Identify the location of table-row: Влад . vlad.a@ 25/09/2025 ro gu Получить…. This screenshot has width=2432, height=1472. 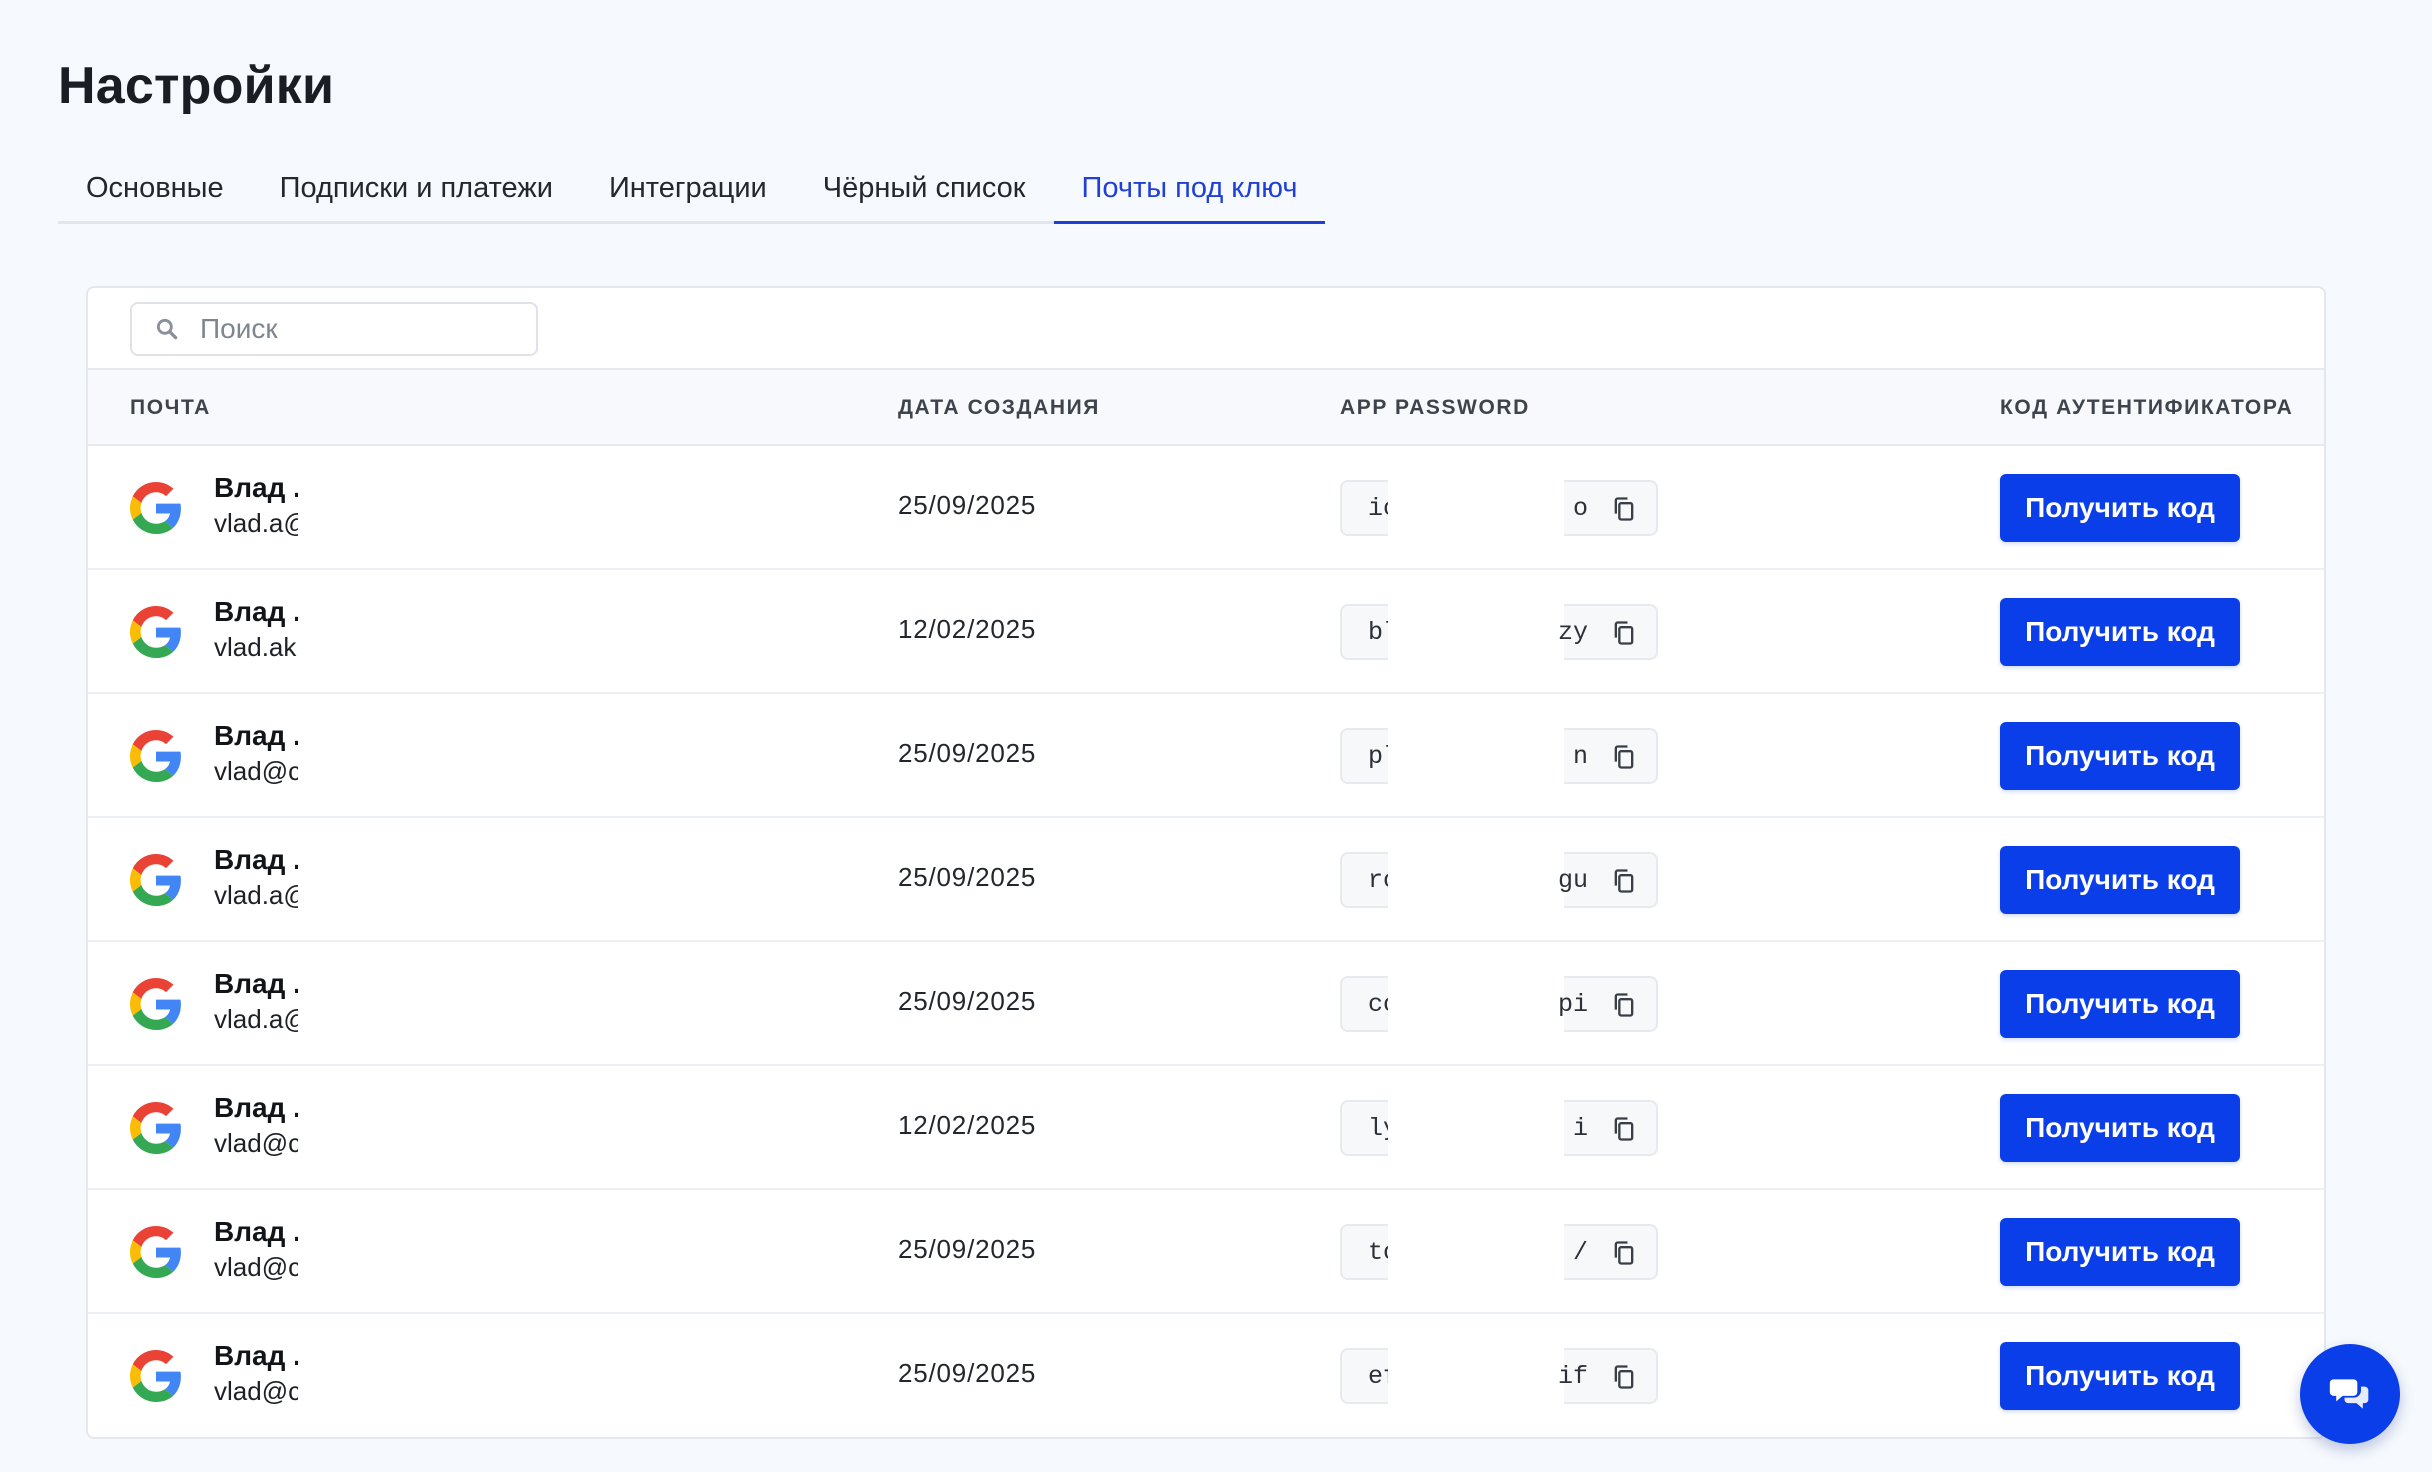
(1206, 880).